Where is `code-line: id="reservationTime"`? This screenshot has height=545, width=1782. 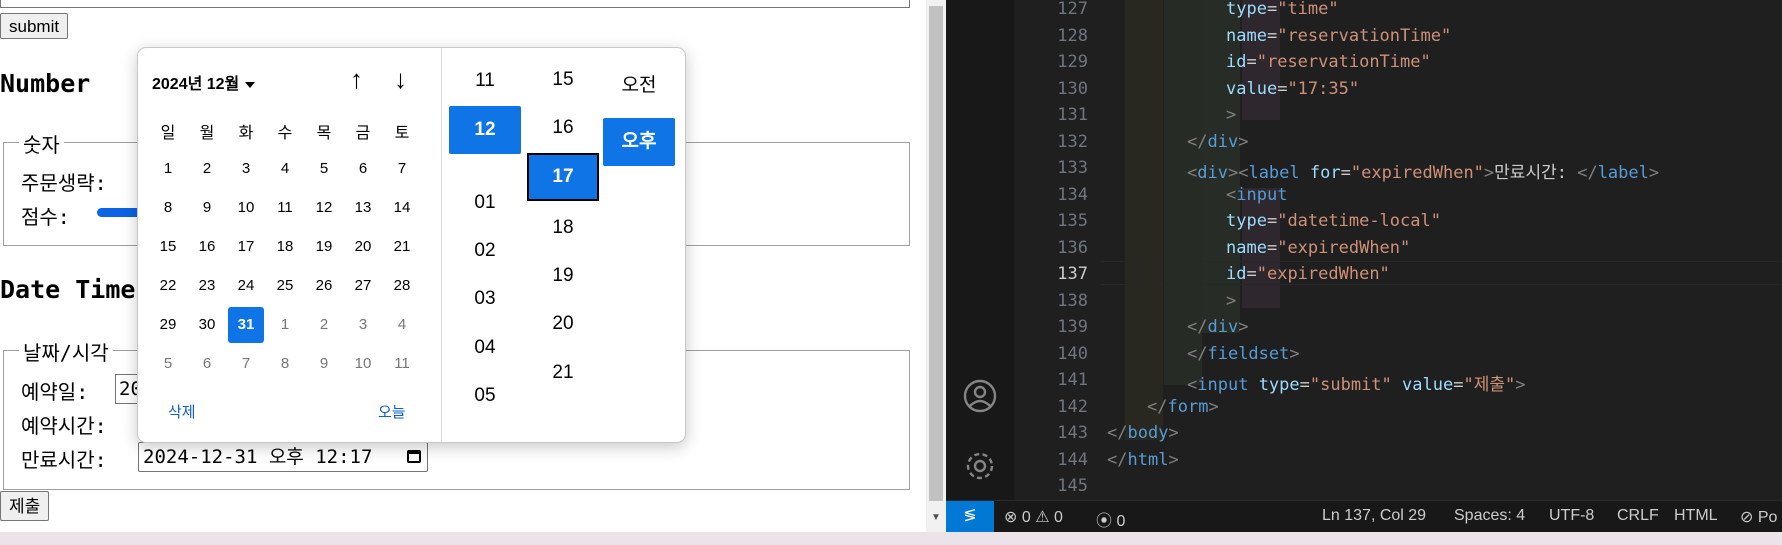
code-line: id="reservationTime" is located at coordinates (1328, 62).